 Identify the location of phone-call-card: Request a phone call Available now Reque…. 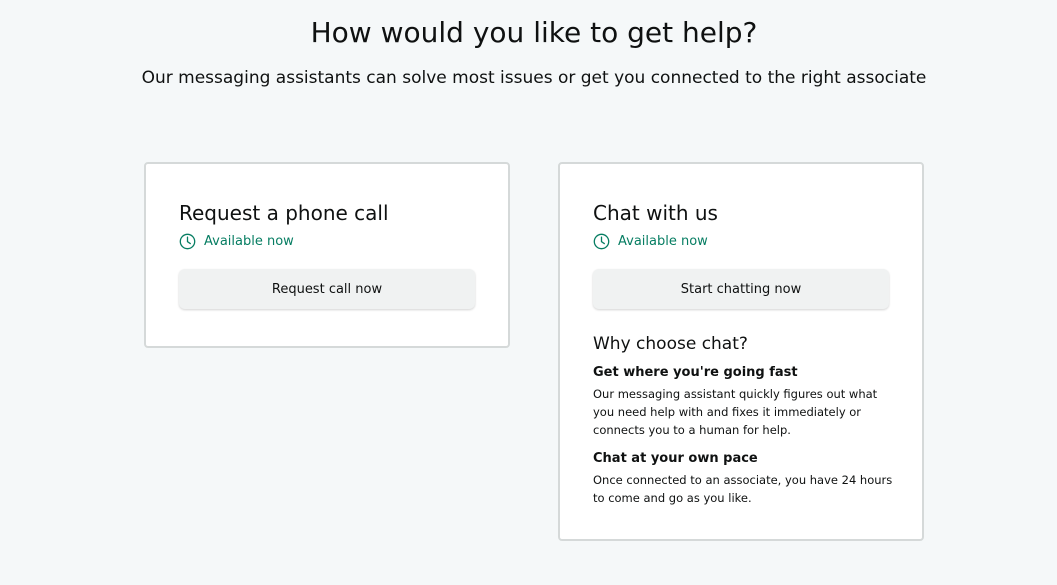
(327, 255).